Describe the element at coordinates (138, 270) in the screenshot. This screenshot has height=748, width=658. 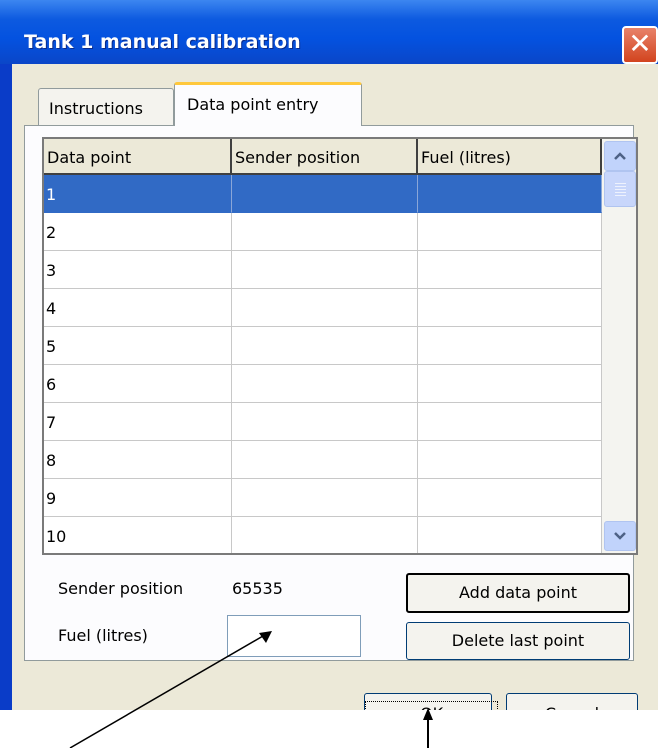
I see `data-point-cell: 3` at that location.